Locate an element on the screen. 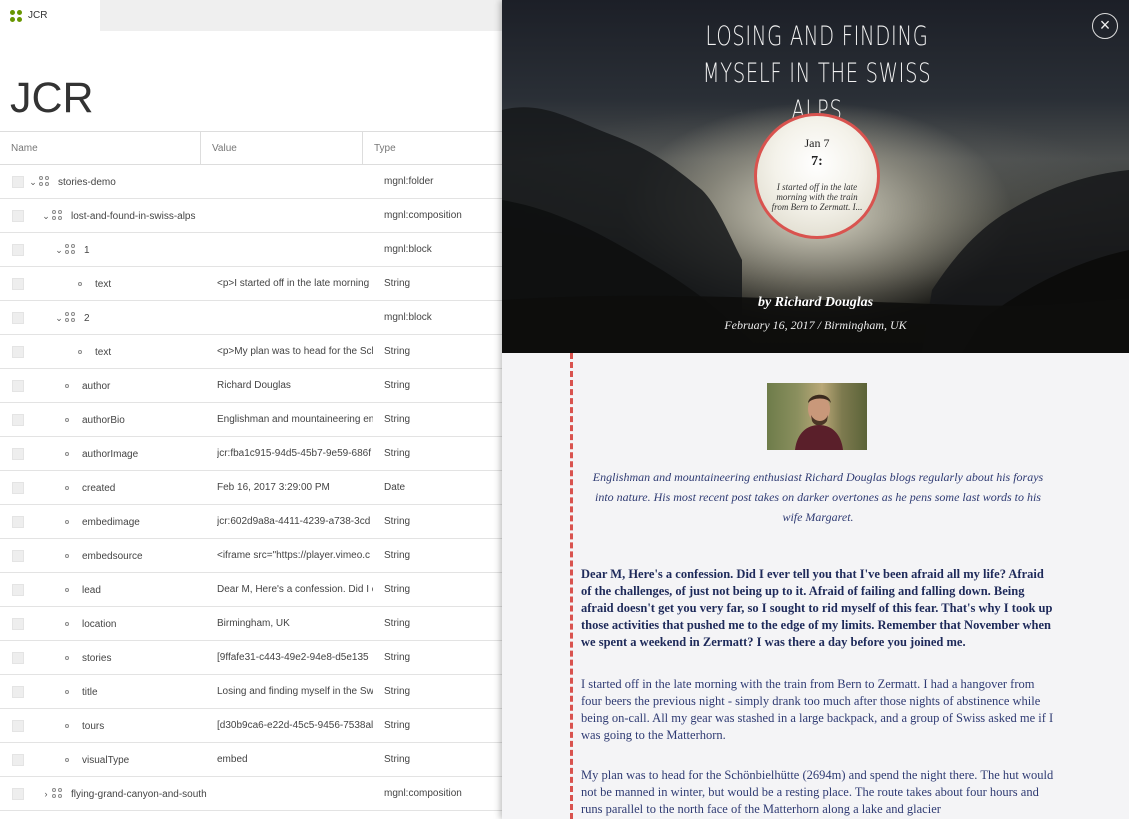  tab-jcr: JCR is located at coordinates (50, 15).